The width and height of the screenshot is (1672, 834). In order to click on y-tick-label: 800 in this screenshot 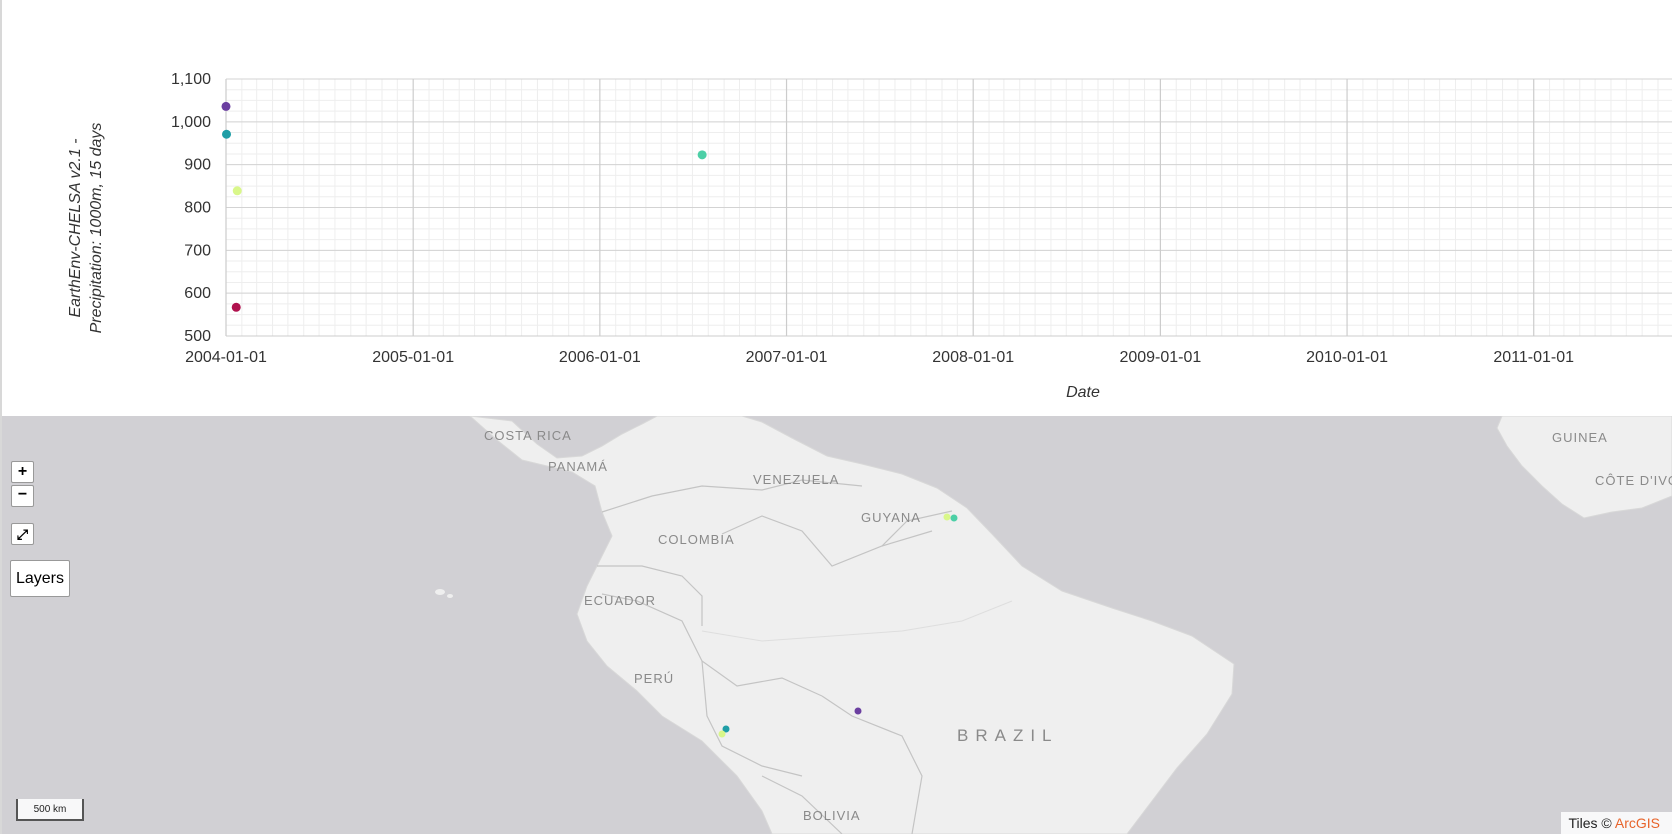, I will do `click(197, 208)`.